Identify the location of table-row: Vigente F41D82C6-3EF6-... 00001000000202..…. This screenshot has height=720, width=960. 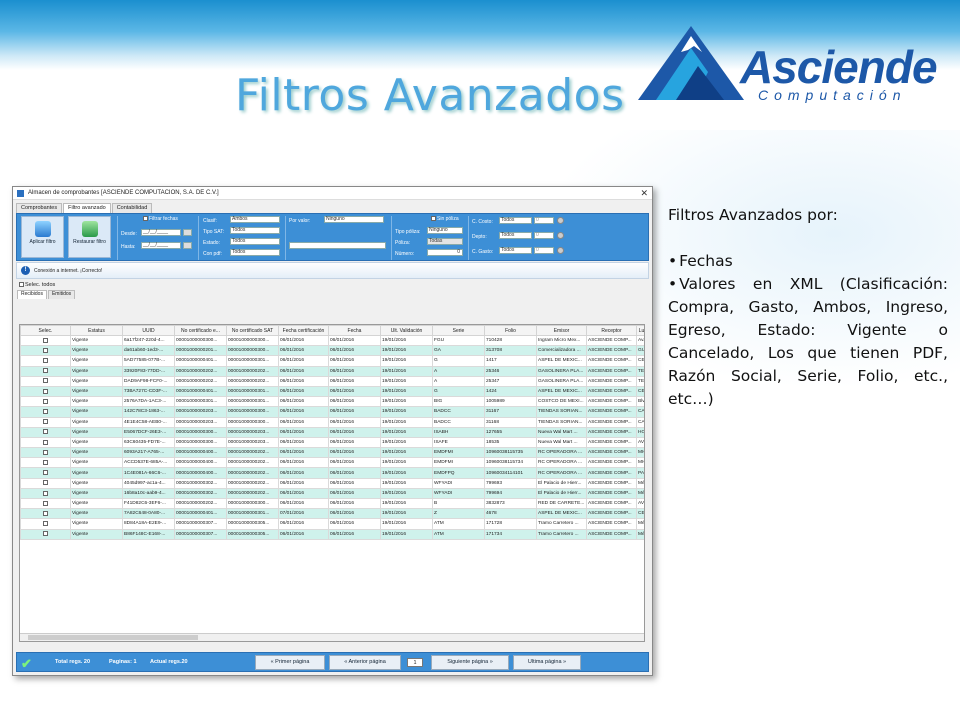
(332, 503).